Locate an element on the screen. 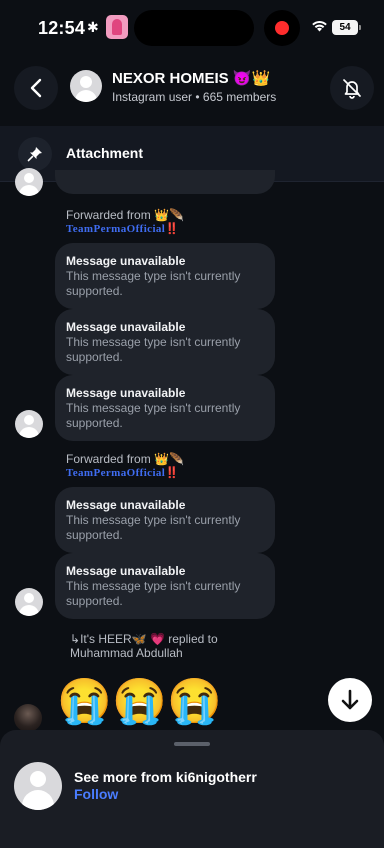 This screenshot has width=384, height=848. scroll-to-bottom-button is located at coordinates (350, 700).